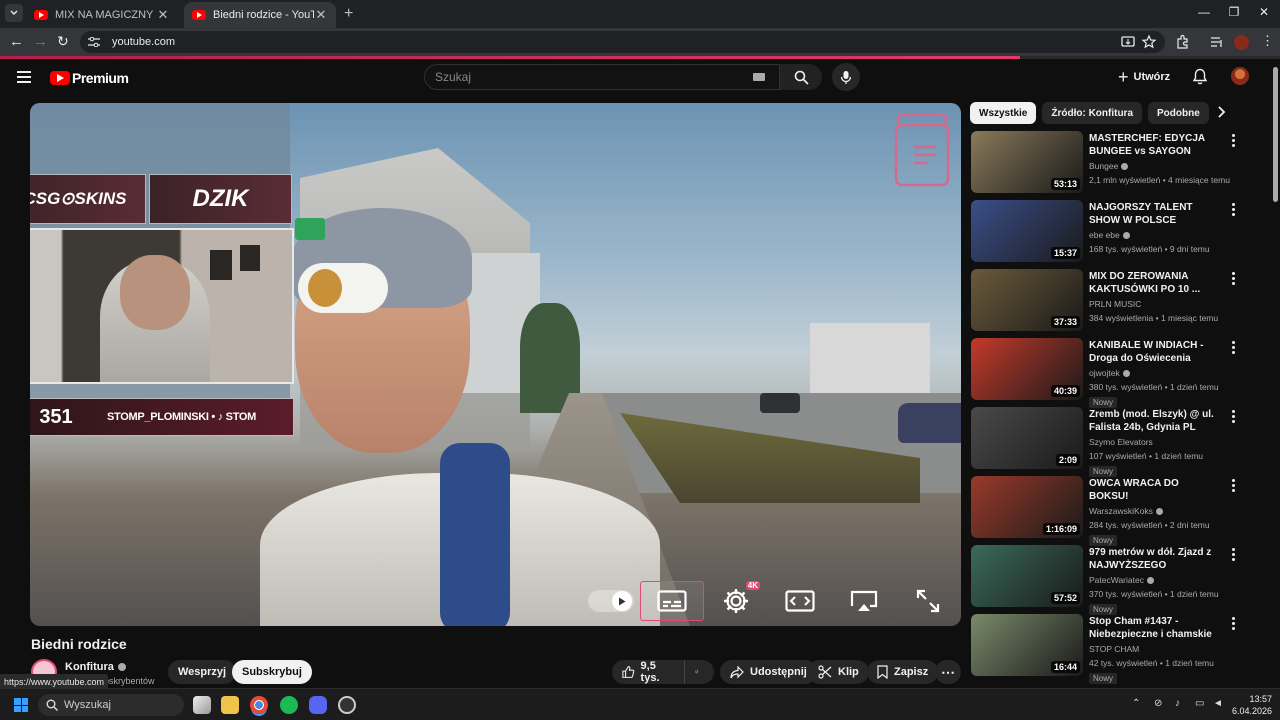  Describe the element at coordinates (611, 601) in the screenshot. I see `autoplay-toggle` at that location.